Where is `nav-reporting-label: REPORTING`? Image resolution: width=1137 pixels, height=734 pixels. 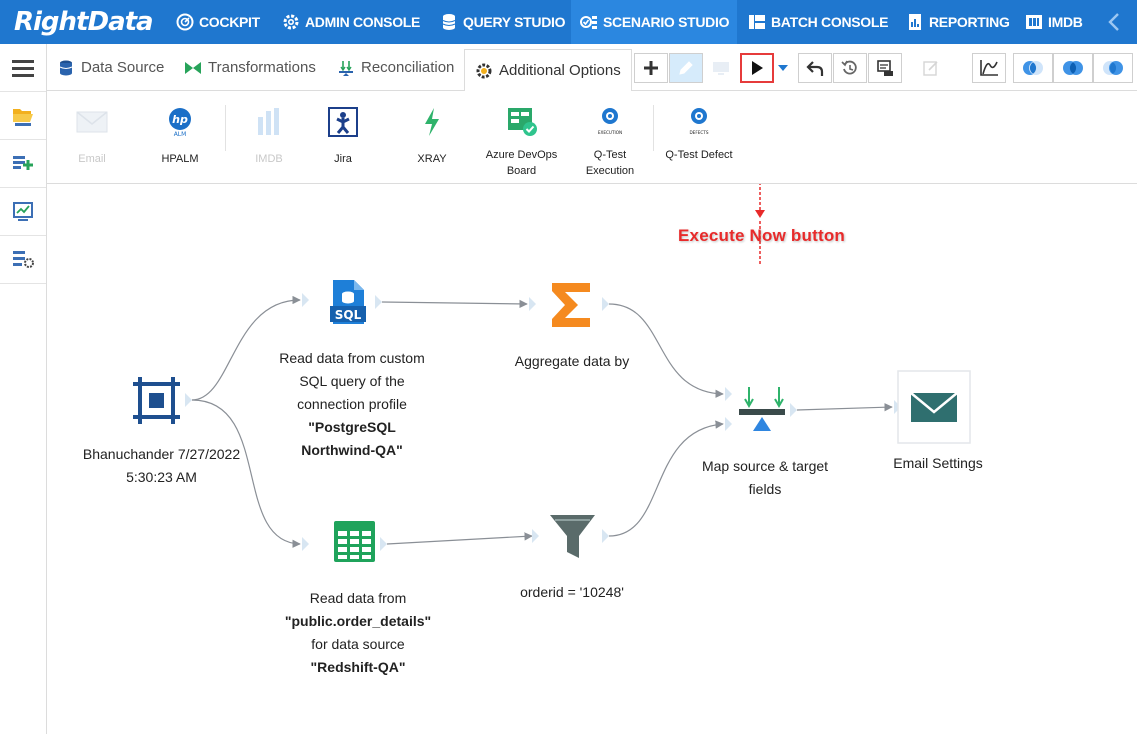 nav-reporting-label: REPORTING is located at coordinates (969, 22).